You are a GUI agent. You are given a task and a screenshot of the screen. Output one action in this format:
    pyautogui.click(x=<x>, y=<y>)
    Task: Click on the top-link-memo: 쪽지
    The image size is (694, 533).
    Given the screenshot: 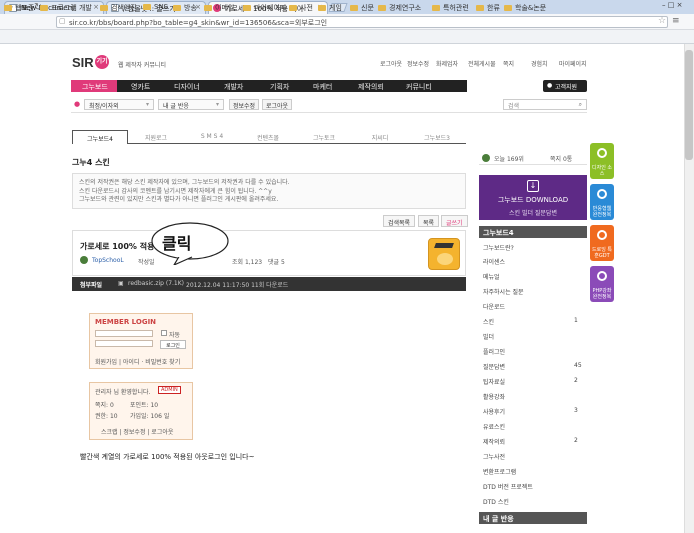 What is the action you would take?
    pyautogui.click(x=508, y=63)
    